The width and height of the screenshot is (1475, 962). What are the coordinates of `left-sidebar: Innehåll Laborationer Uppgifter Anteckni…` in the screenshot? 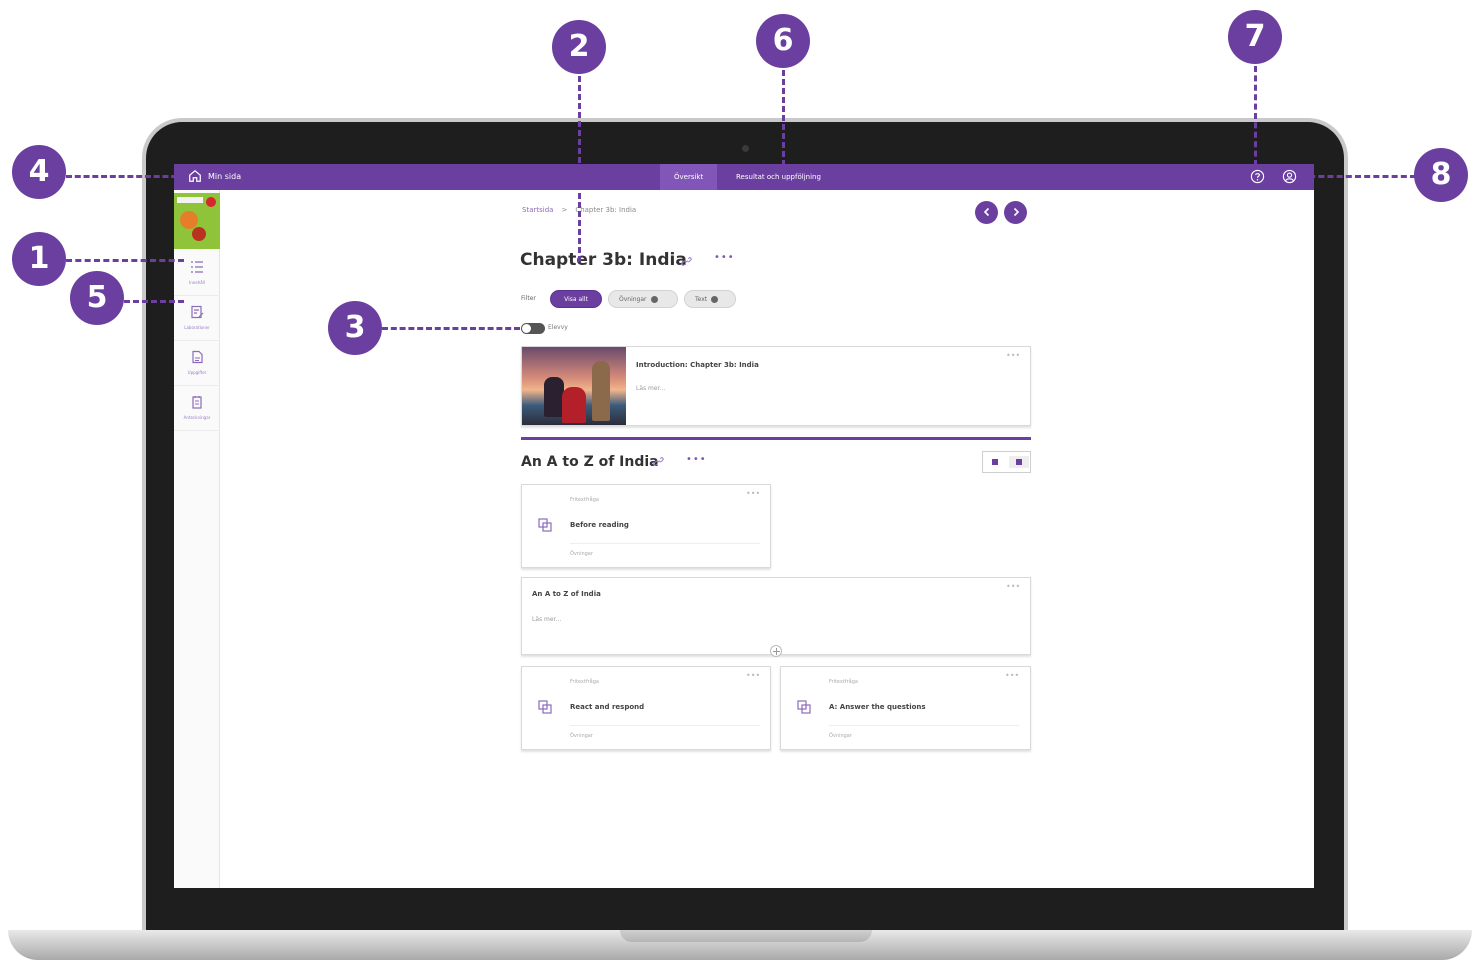 It's located at (197, 539).